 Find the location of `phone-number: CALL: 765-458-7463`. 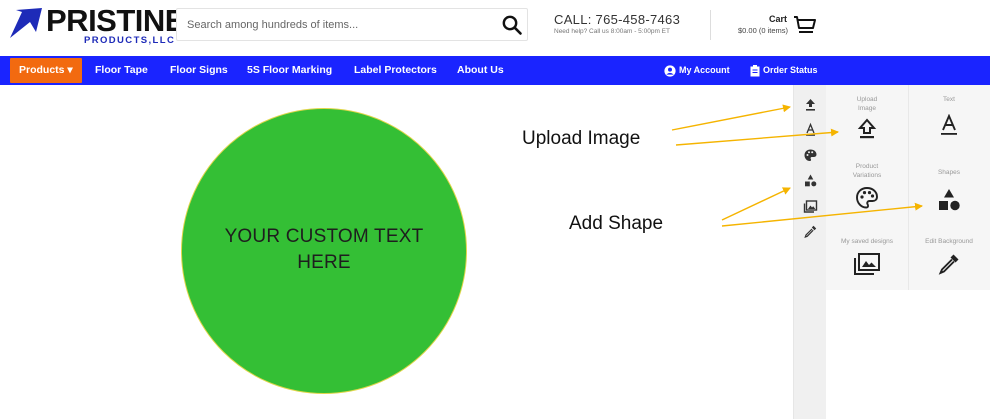

phone-number: CALL: 765-458-7463 is located at coordinates (617, 19).